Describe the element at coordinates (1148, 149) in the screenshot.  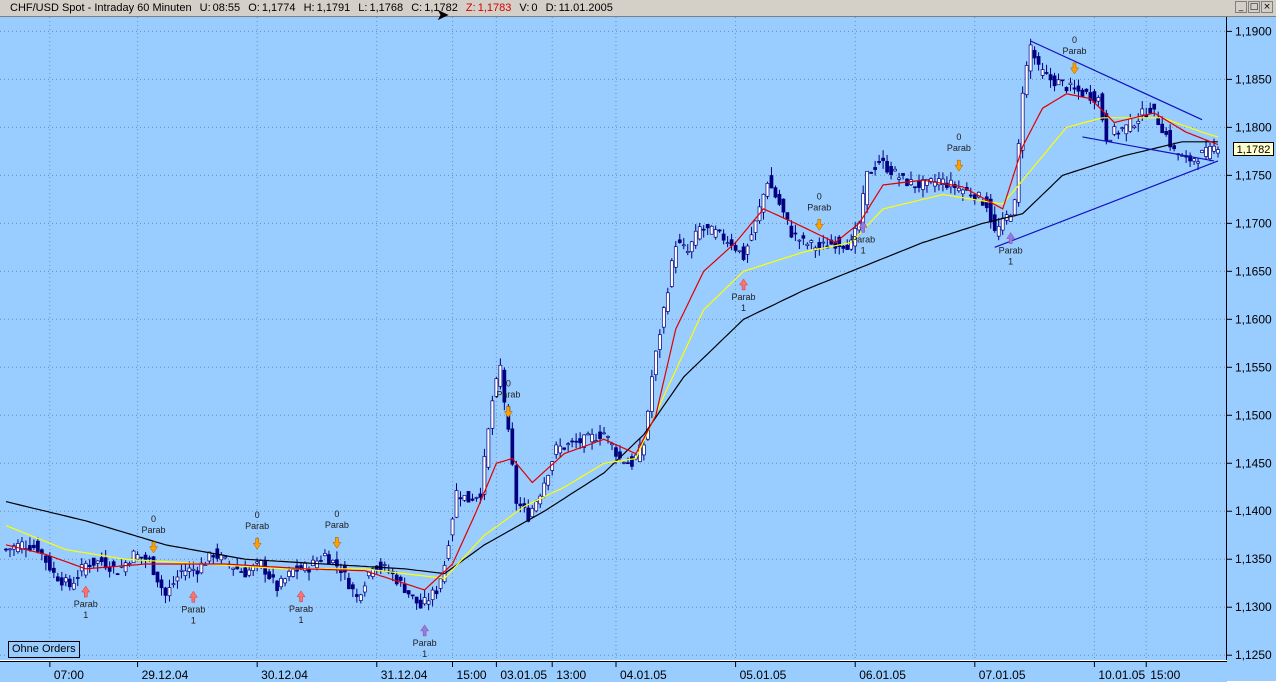
I see `trendline` at that location.